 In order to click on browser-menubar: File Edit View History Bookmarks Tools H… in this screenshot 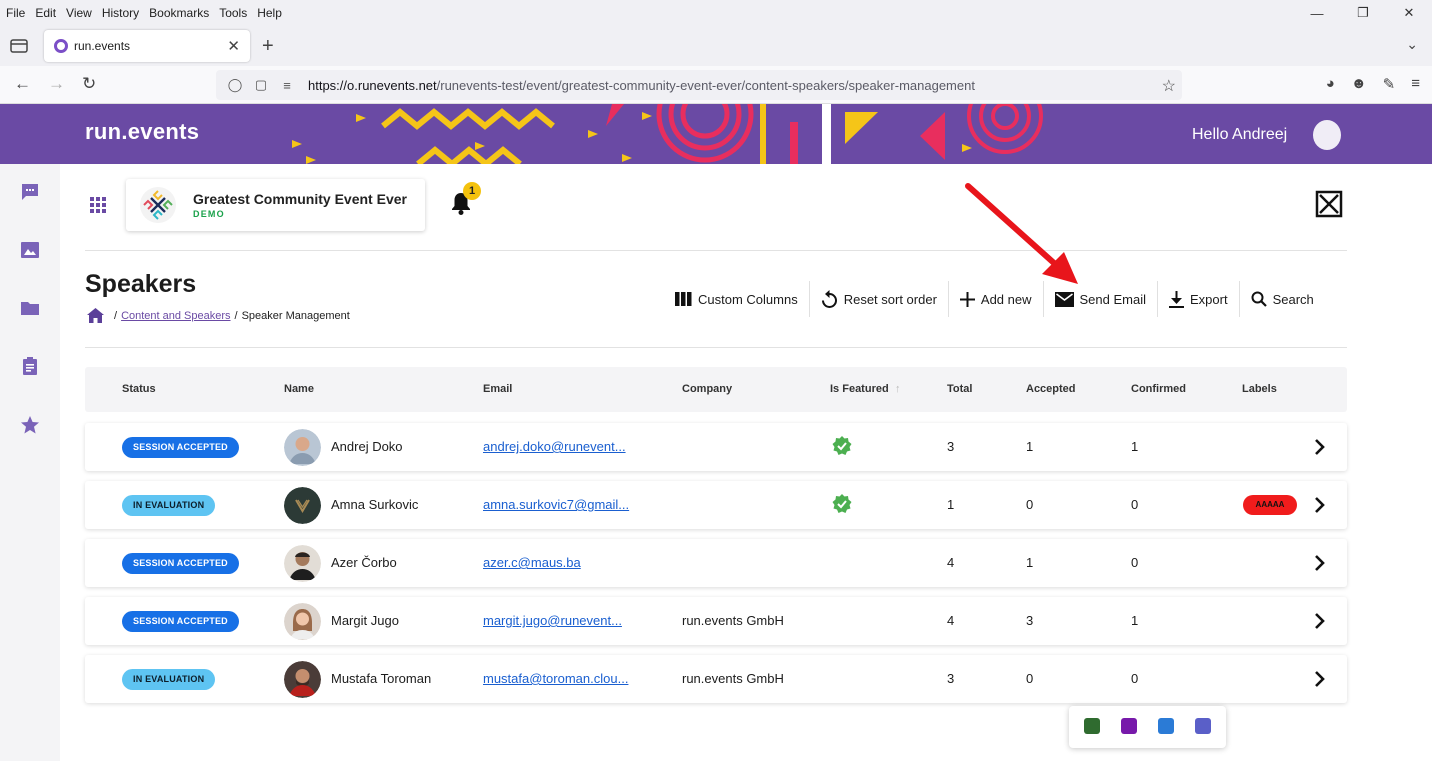, I will do `click(716, 13)`.